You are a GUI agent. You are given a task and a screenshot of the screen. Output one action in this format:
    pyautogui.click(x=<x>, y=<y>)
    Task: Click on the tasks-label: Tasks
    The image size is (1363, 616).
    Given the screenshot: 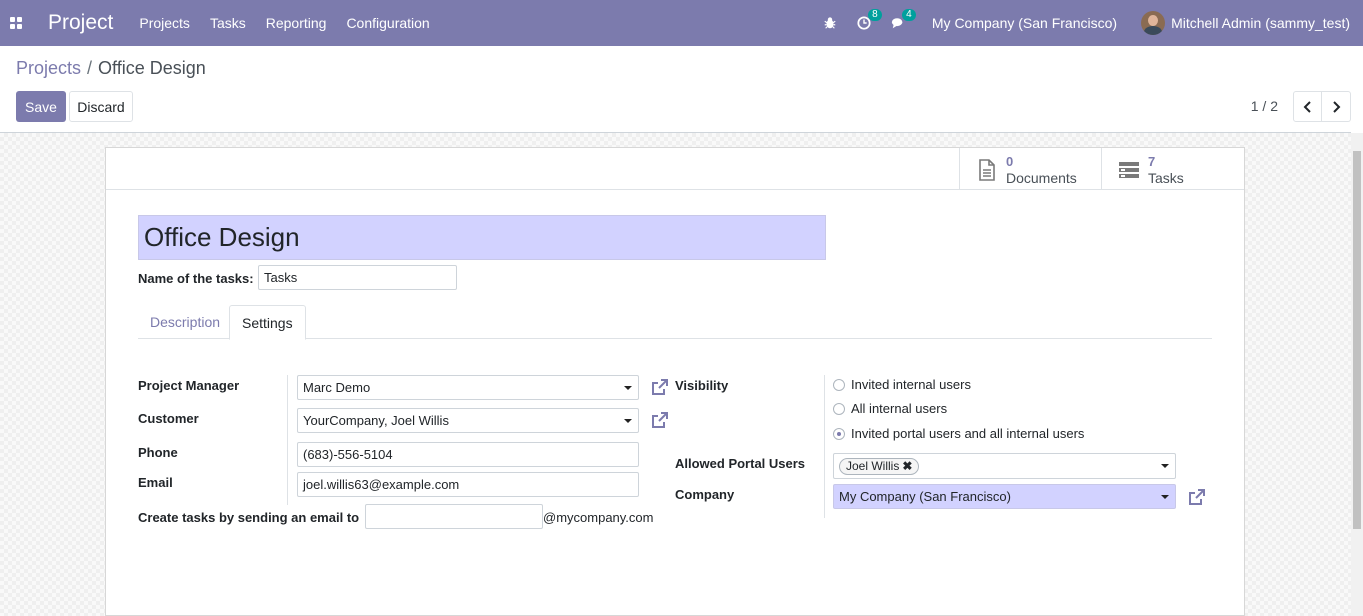 What is the action you would take?
    pyautogui.click(x=1166, y=178)
    